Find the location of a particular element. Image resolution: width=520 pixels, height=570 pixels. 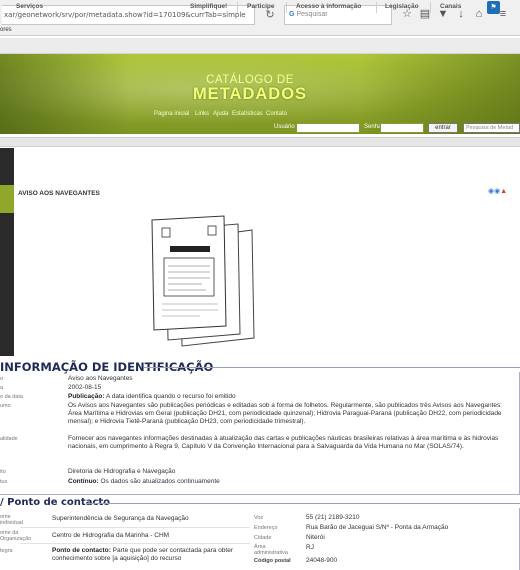

password-input is located at coordinates (402, 128).